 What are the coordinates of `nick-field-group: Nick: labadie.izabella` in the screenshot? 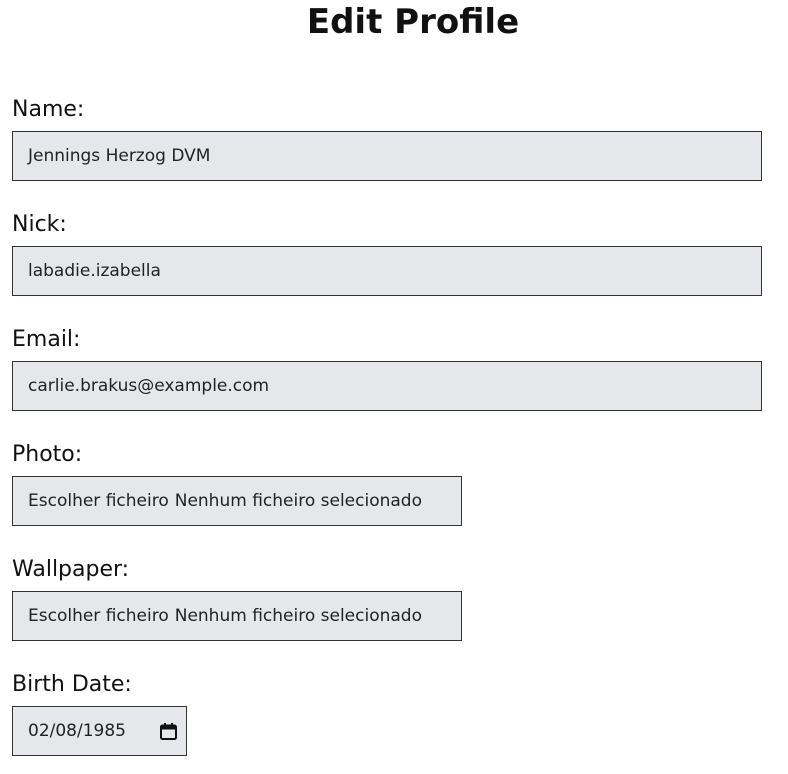 It's located at (387, 253).